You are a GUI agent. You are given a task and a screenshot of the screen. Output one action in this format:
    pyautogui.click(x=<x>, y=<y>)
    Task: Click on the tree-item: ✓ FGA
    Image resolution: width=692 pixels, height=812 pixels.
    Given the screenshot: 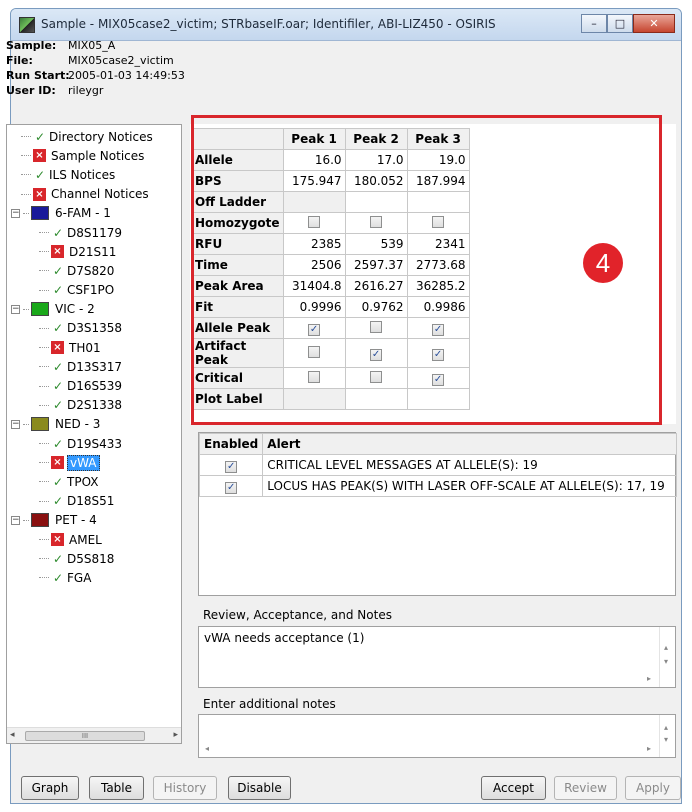 What is the action you would take?
    pyautogui.click(x=94, y=577)
    